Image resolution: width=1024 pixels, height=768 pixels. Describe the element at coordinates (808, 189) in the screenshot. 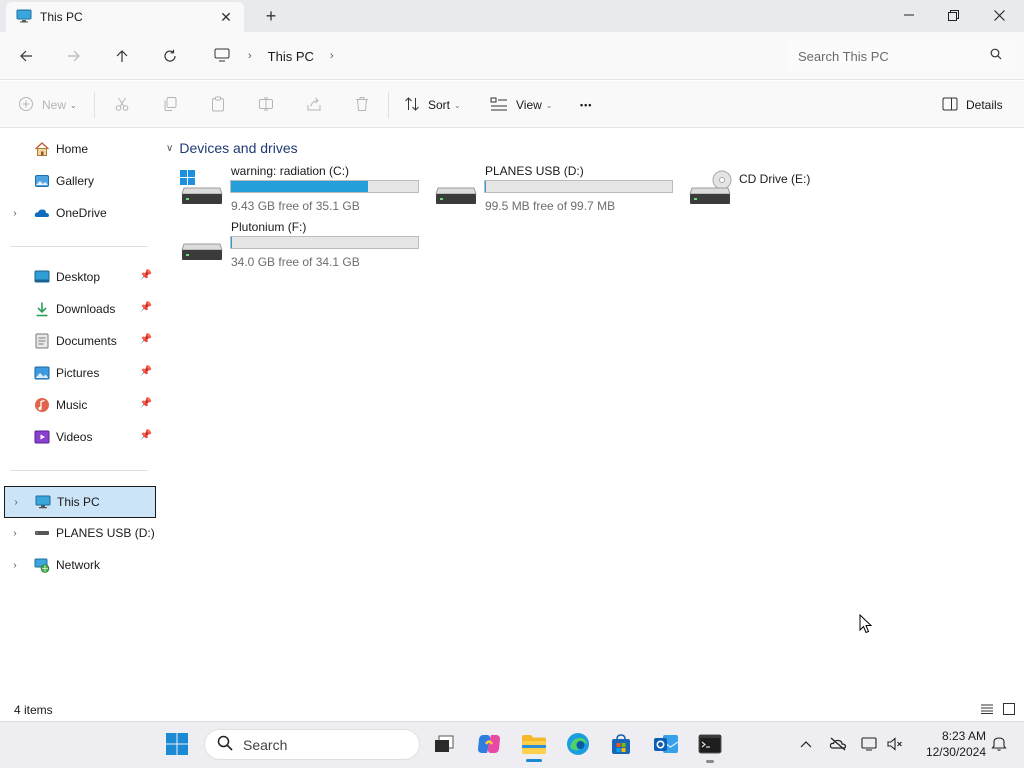

I see `drive-e-tile: CD Drive (E:)` at that location.